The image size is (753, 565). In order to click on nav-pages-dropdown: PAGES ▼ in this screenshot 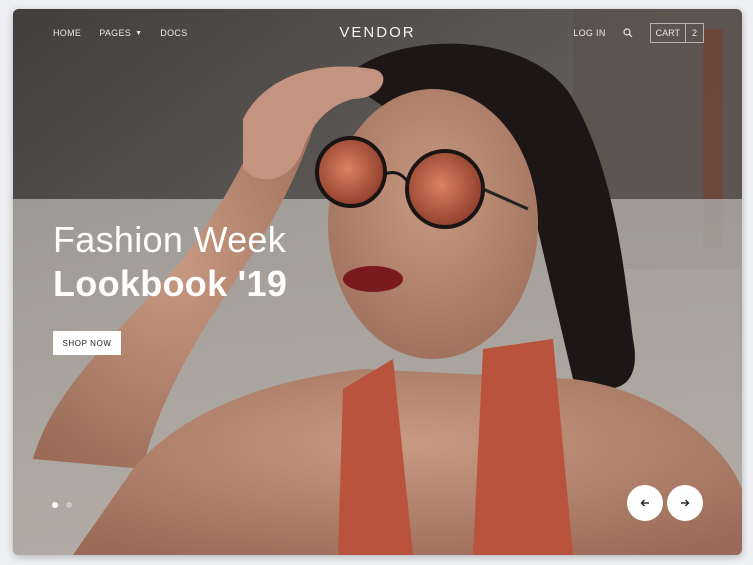, I will do `click(120, 33)`.